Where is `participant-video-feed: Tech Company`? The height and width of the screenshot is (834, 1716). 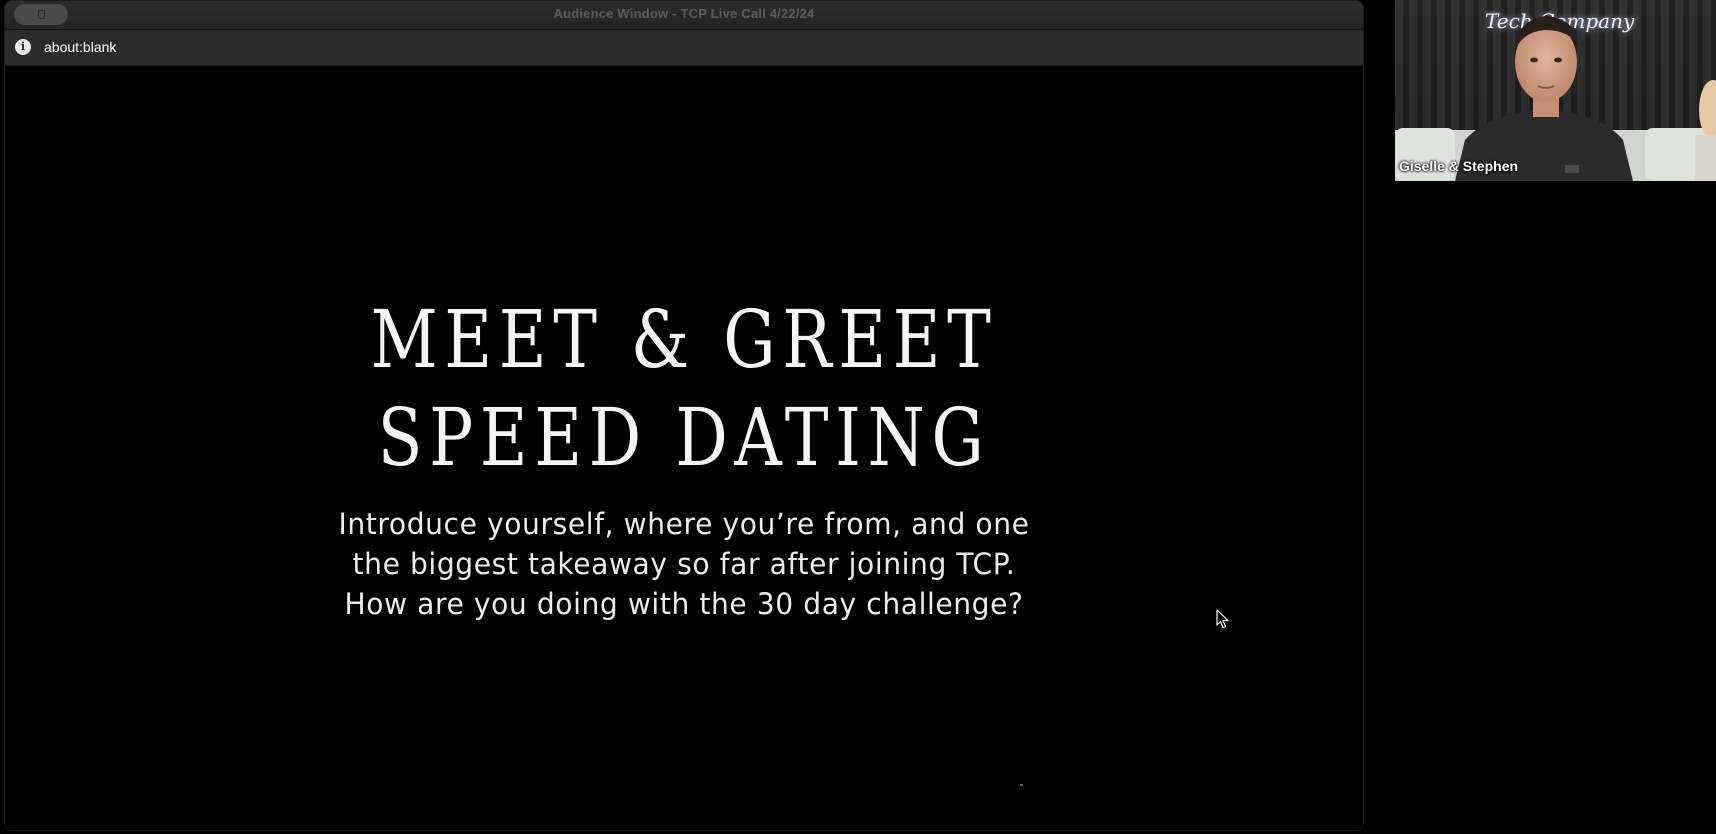 participant-video-feed: Tech Company is located at coordinates (1555, 90).